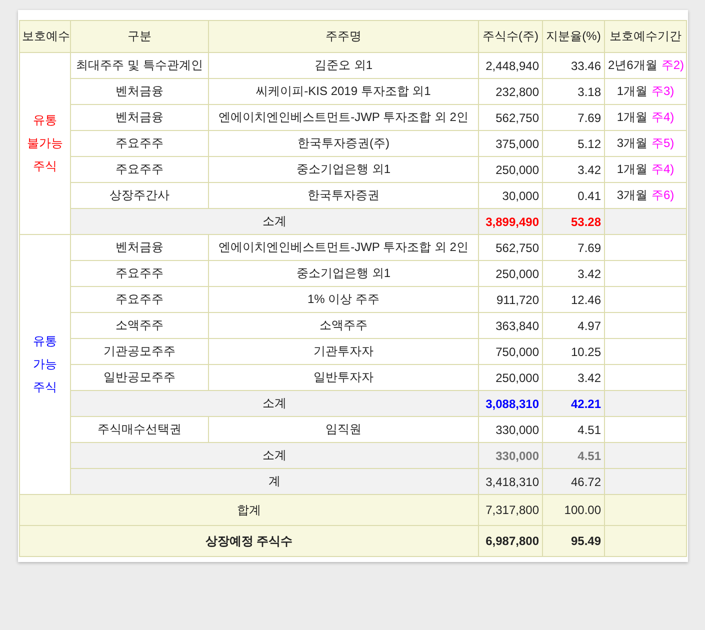  I want to click on lockup-label: 유통 불가능 주식, so click(45, 143).